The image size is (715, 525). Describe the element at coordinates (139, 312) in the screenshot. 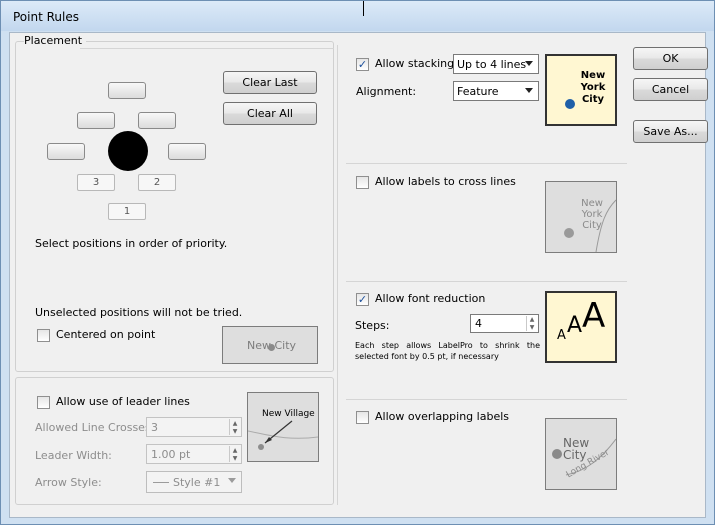

I see `unselected-note: Unselected positions will not be tried.` at that location.